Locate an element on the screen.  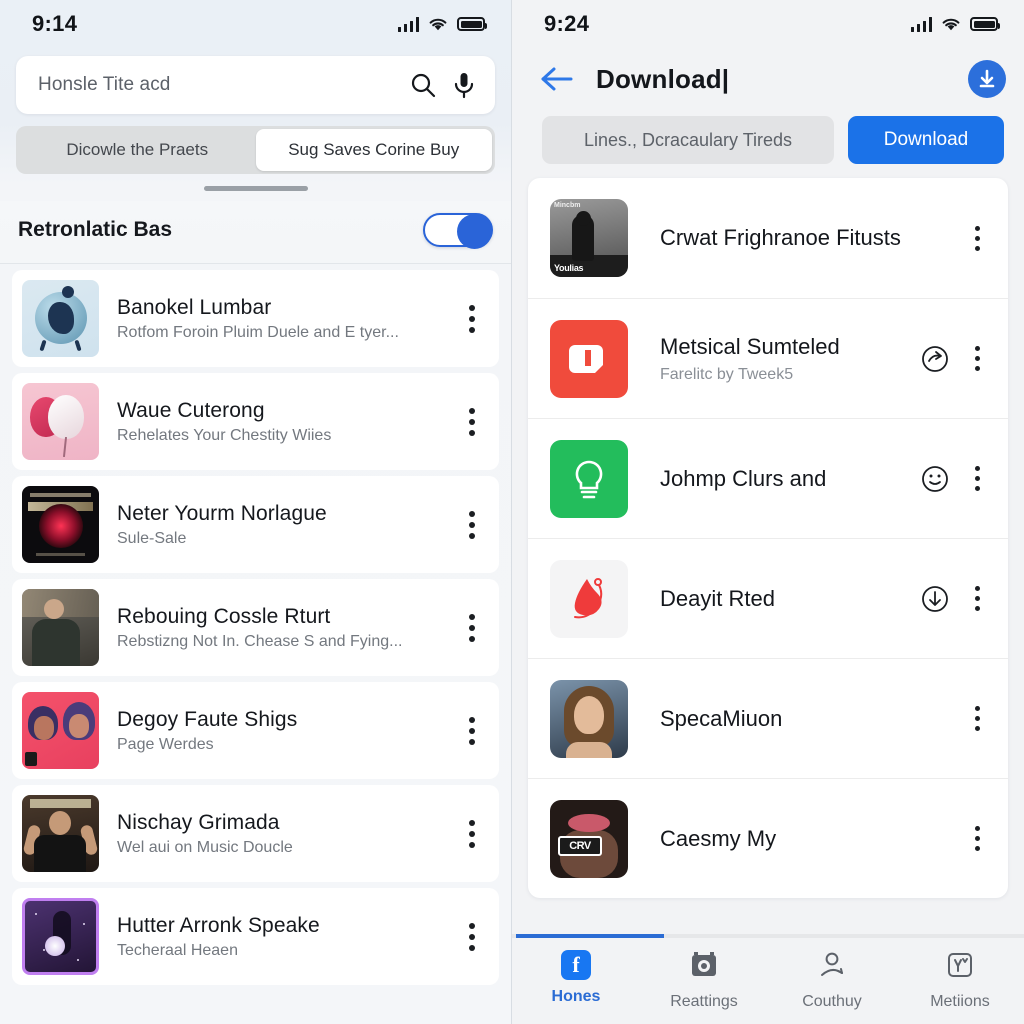
segment-tab-0: Dicowle the Praets is located at coordinates (137, 150).